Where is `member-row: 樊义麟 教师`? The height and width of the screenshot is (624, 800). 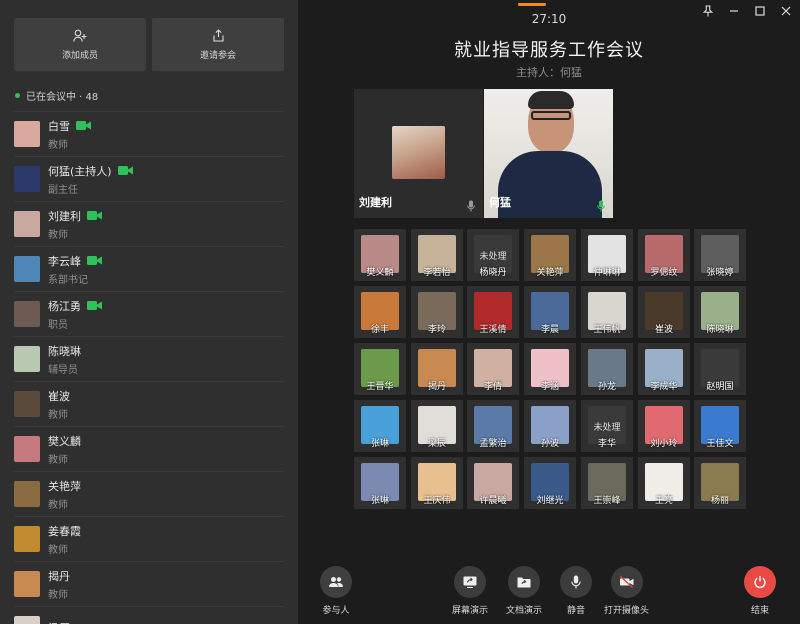 member-row: 樊义麟 教师 is located at coordinates (149, 448).